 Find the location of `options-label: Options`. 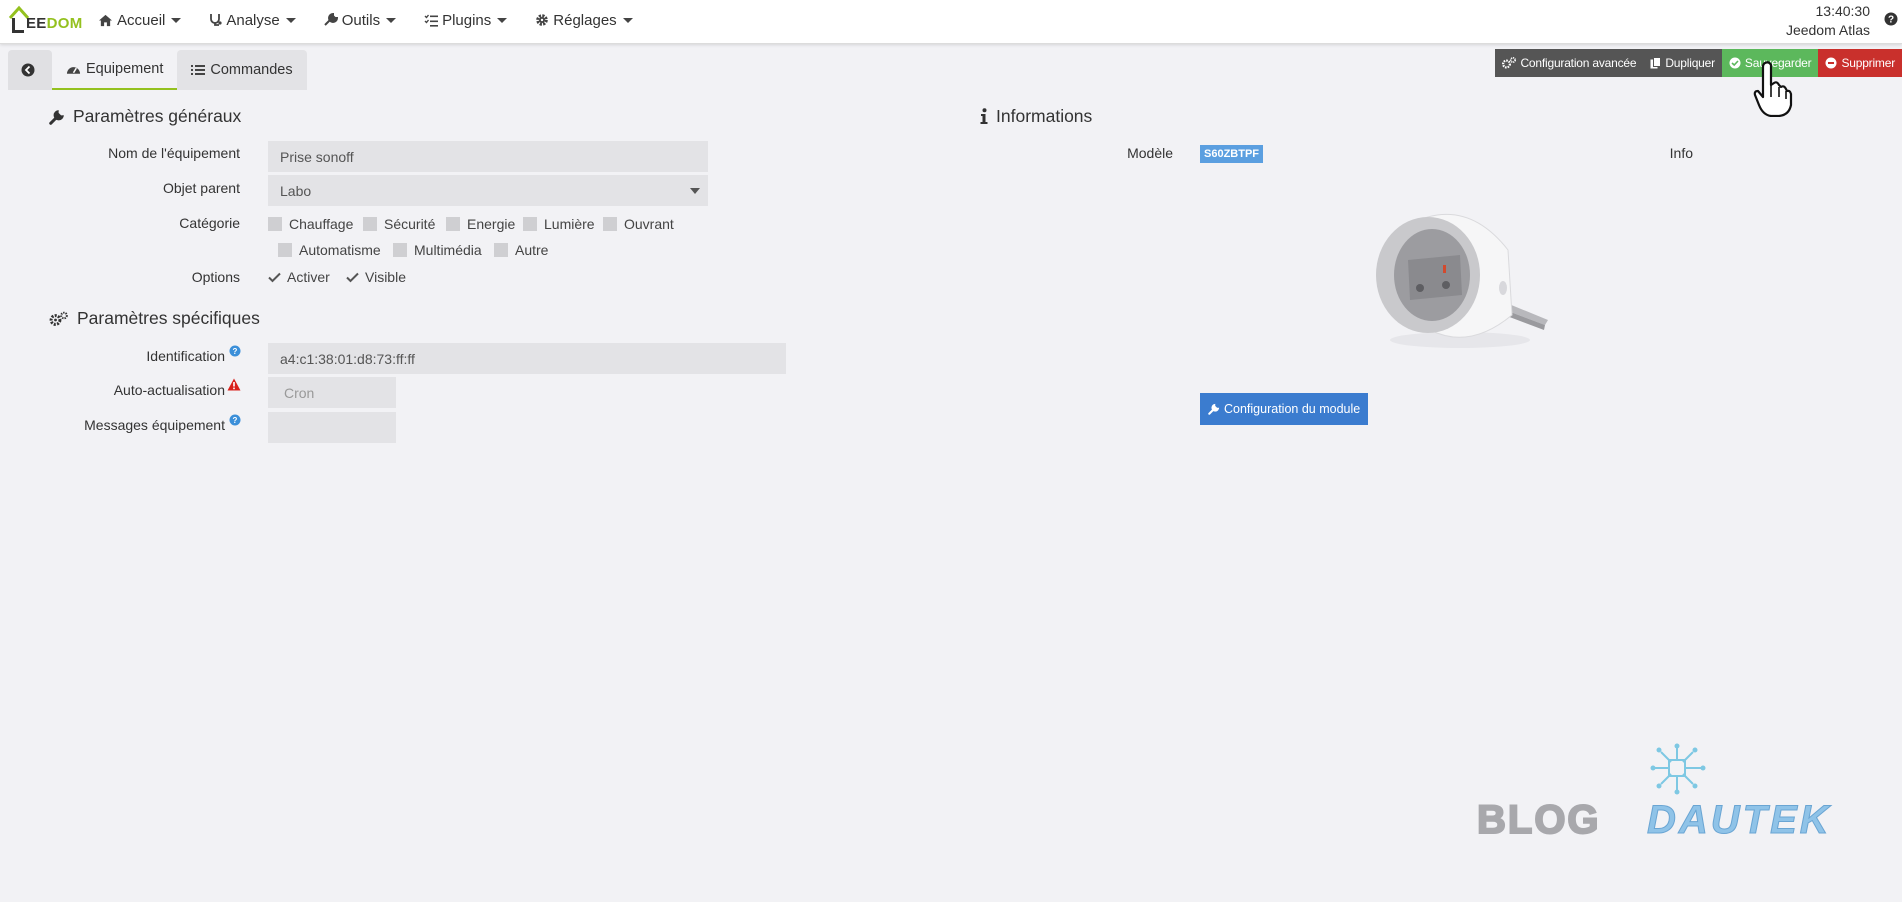

options-label: Options is located at coordinates (215, 277).